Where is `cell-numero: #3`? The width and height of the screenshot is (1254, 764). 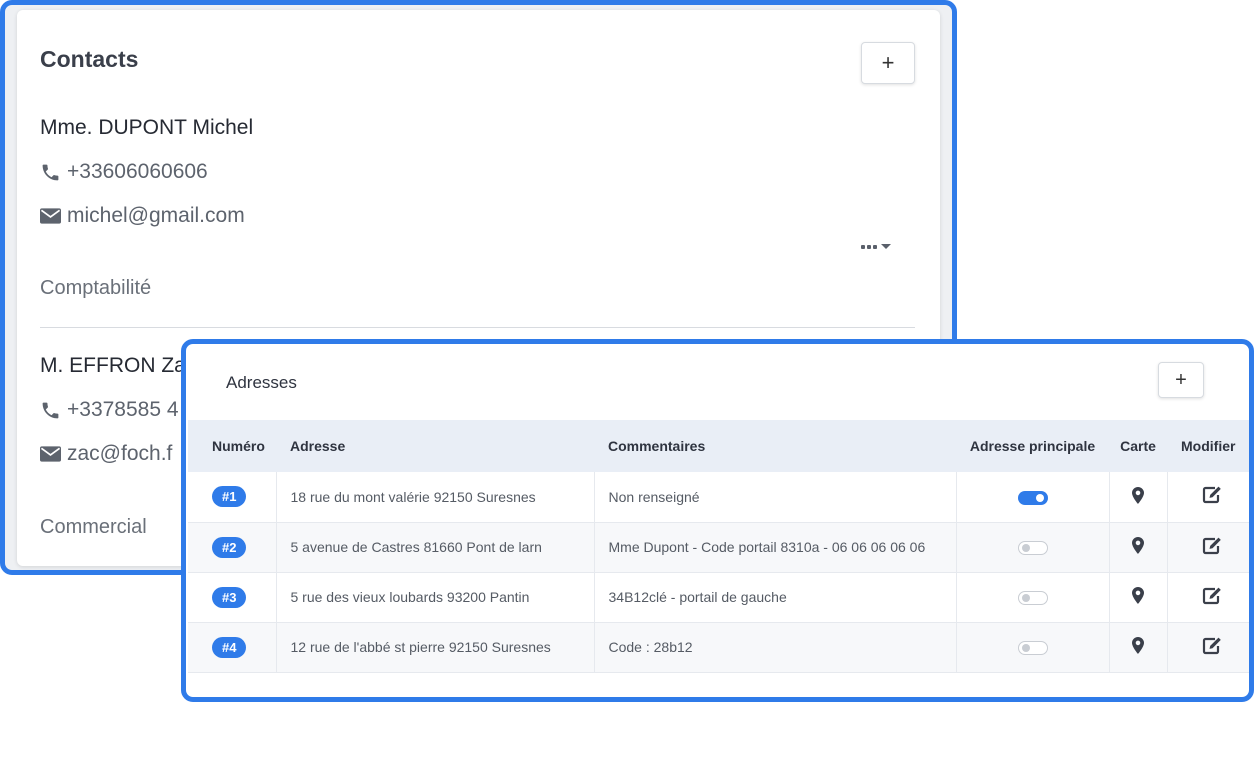
cell-numero: #3 is located at coordinates (232, 597).